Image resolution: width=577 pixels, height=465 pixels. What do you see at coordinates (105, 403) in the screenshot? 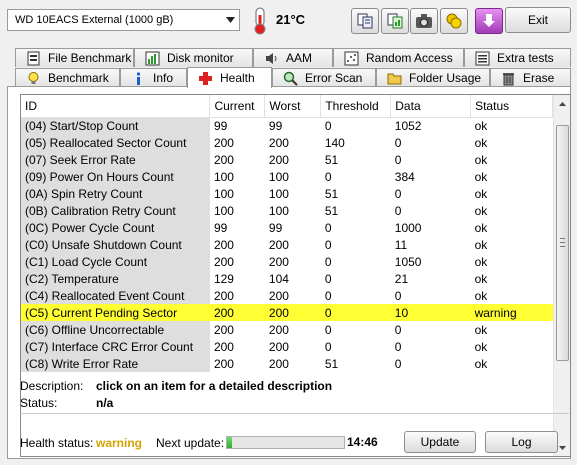
I see `status-value: n/a` at bounding box center [105, 403].